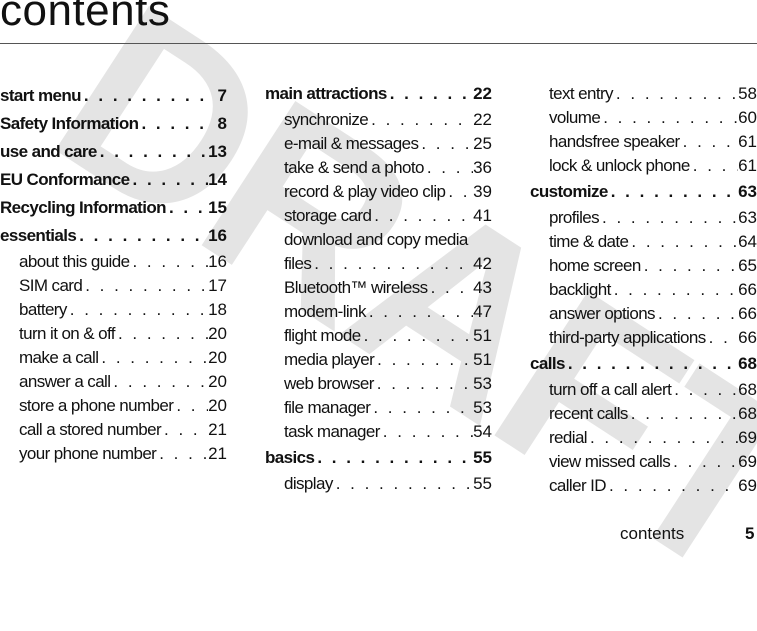 The height and width of the screenshot is (631, 757). Describe the element at coordinates (643, 486) in the screenshot. I see `toc-entry: caller ID 69` at that location.